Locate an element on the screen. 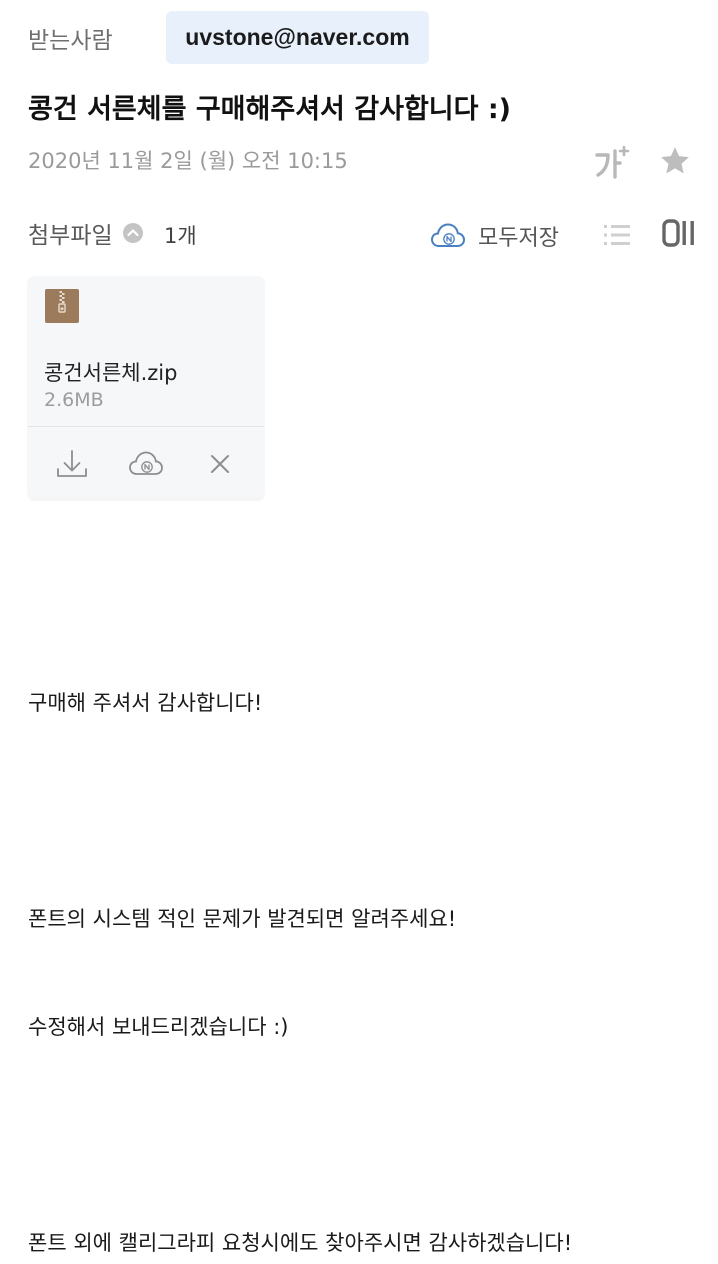 This screenshot has height=1264, width=718. mail-date: 2020년 11월 2일 (월) 오전 10:15 is located at coordinates (188, 161).